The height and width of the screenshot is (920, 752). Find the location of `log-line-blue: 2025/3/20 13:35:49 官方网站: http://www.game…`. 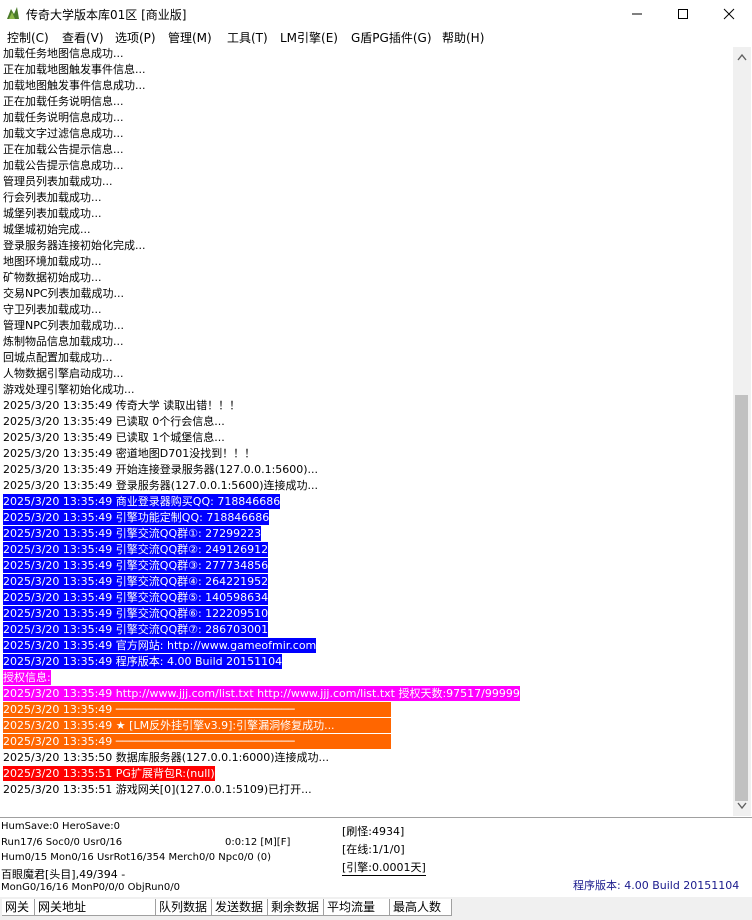

log-line-blue: 2025/3/20 13:35:49 官方网站: http://www.game… is located at coordinates (160, 645).